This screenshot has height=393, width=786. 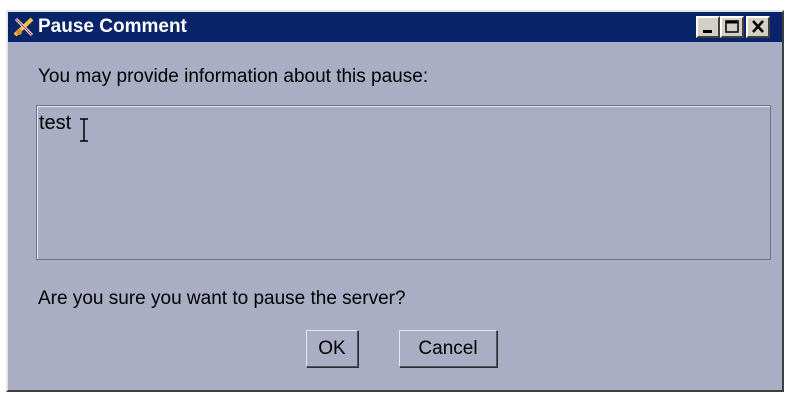 I want to click on close-button, so click(x=758, y=27).